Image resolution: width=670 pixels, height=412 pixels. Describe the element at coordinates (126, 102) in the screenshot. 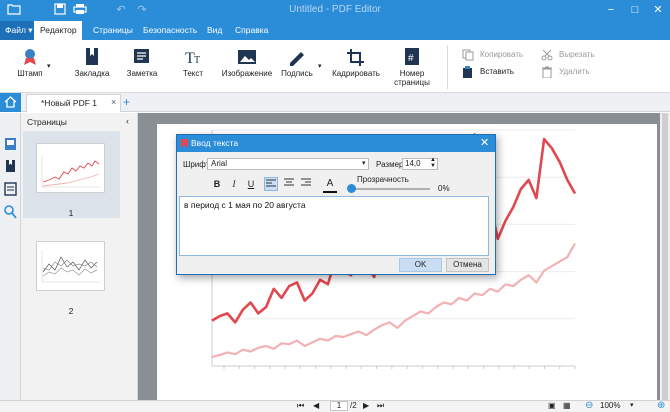

I see `new-tab-icon: +` at that location.